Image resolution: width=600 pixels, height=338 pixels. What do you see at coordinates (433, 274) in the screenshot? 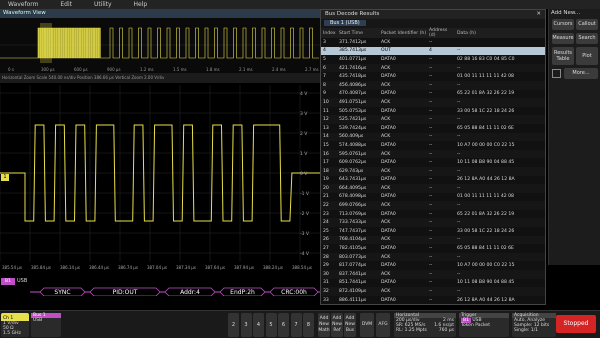
I see `table-row: 30 837.7441µs ACK -- --` at bounding box center [433, 274].